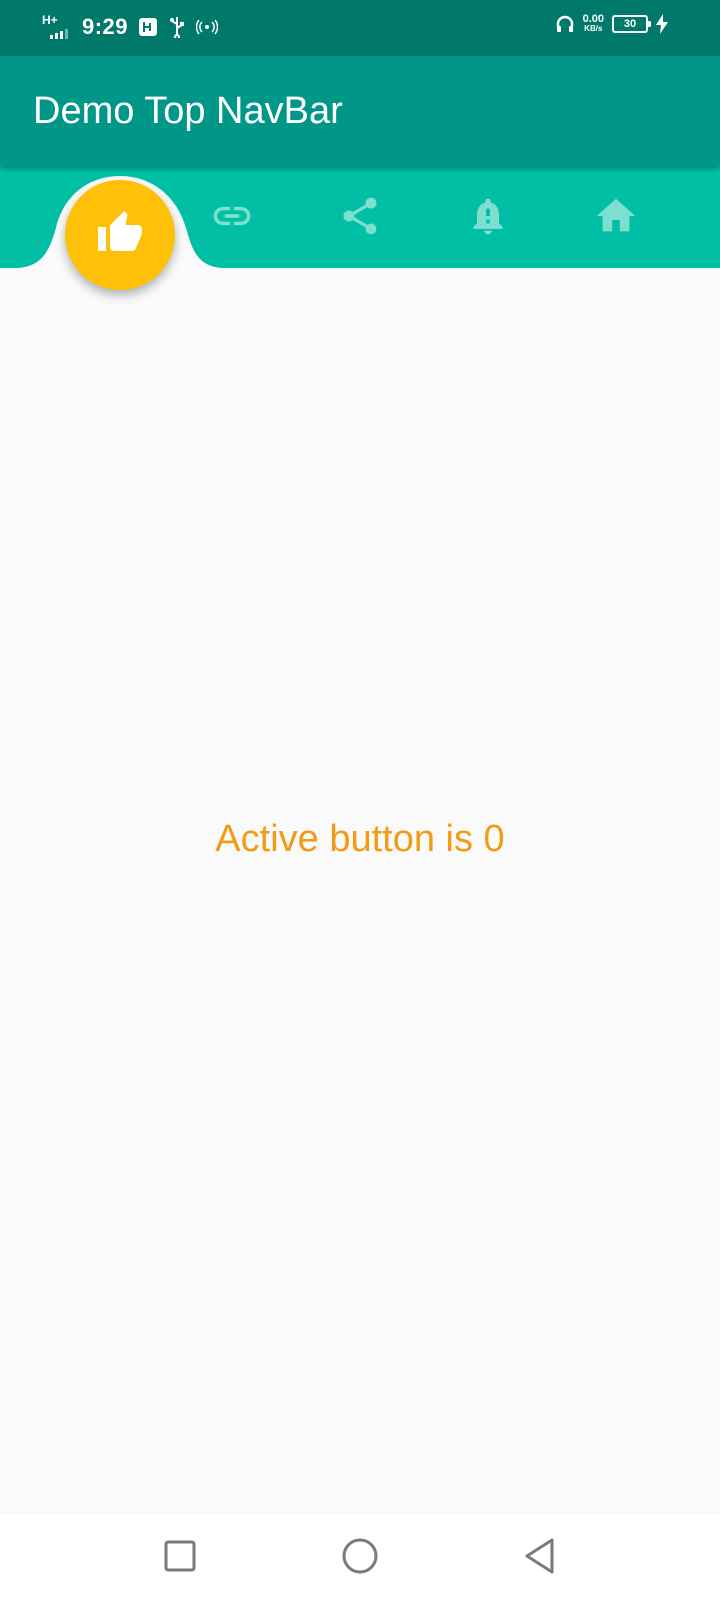 This screenshot has height=1600, width=720. I want to click on thumb-up-icon, so click(120, 235).